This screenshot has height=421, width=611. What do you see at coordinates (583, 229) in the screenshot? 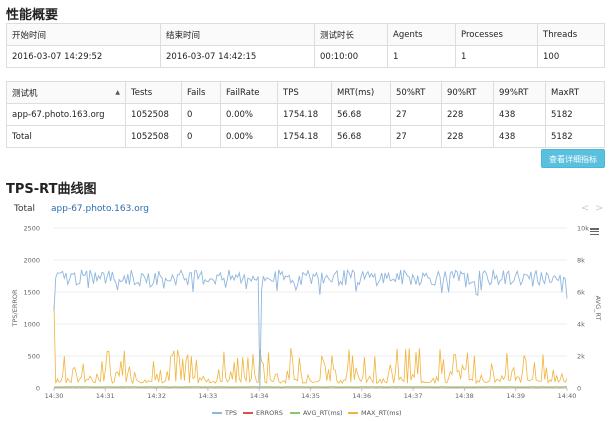
I see `y-right-tick-label: 10k` at bounding box center [583, 229].